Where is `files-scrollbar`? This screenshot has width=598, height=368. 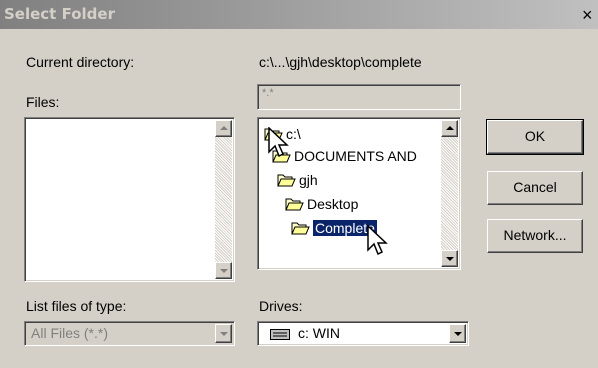
files-scrollbar is located at coordinates (223, 199).